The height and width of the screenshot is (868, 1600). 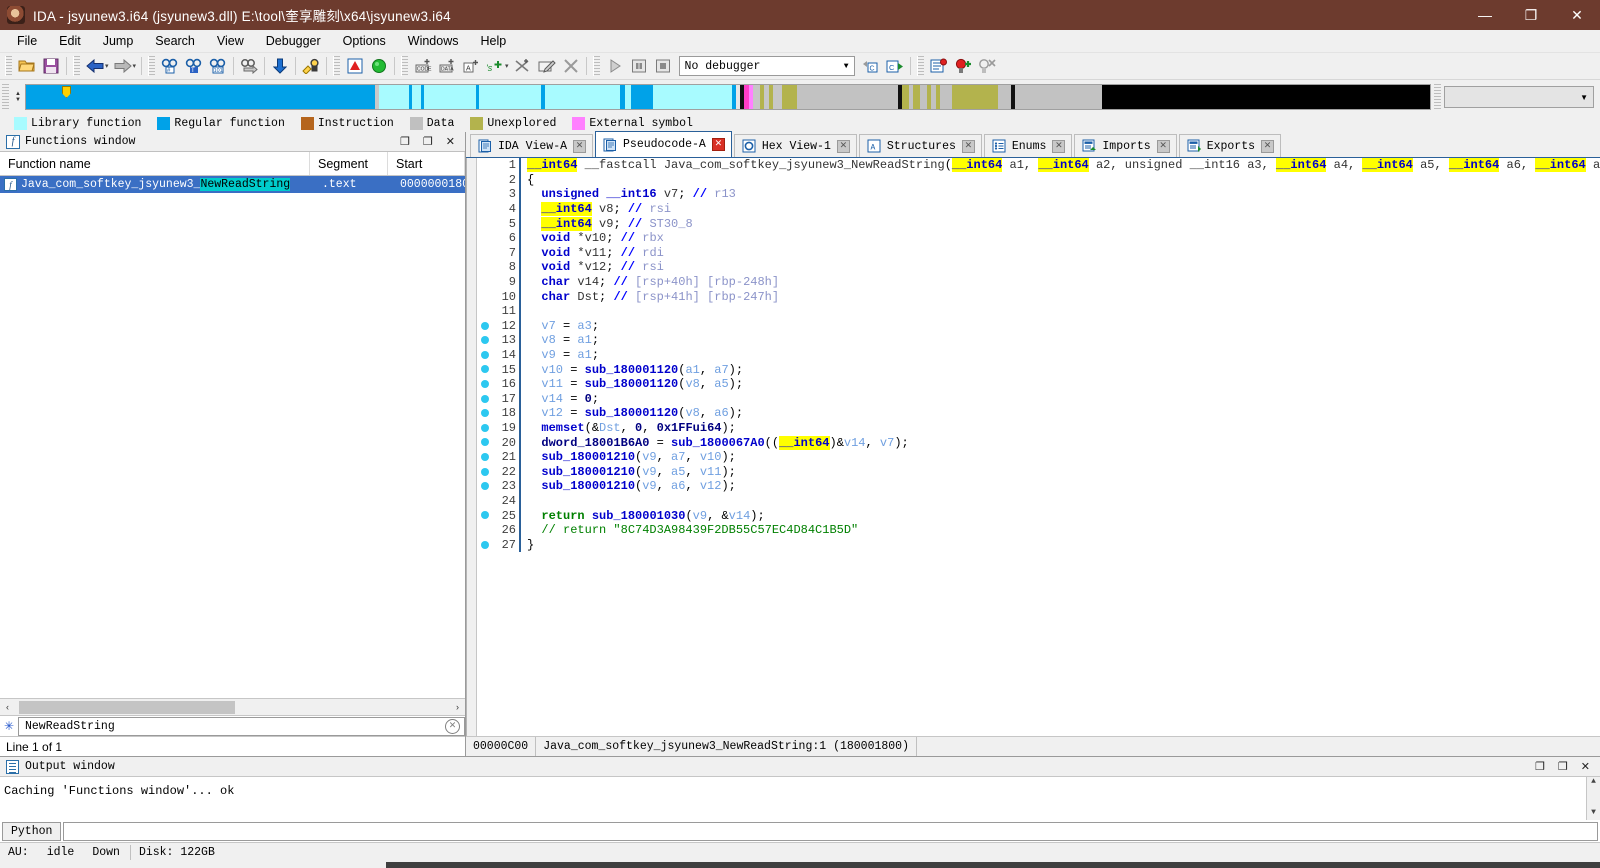 I want to click on code-line: 7 void *v11; // rdi, so click(x=1038, y=253).